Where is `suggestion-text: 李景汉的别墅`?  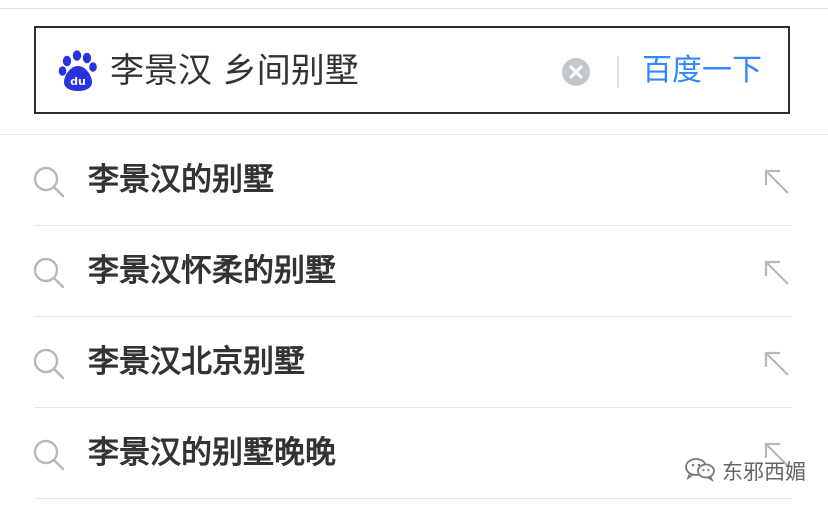
suggestion-text: 李景汉的别墅 is located at coordinates (181, 180).